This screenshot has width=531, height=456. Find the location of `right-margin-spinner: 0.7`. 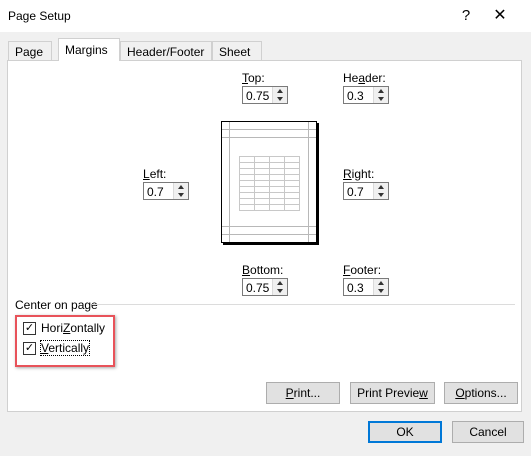

right-margin-spinner: 0.7 is located at coordinates (366, 191).